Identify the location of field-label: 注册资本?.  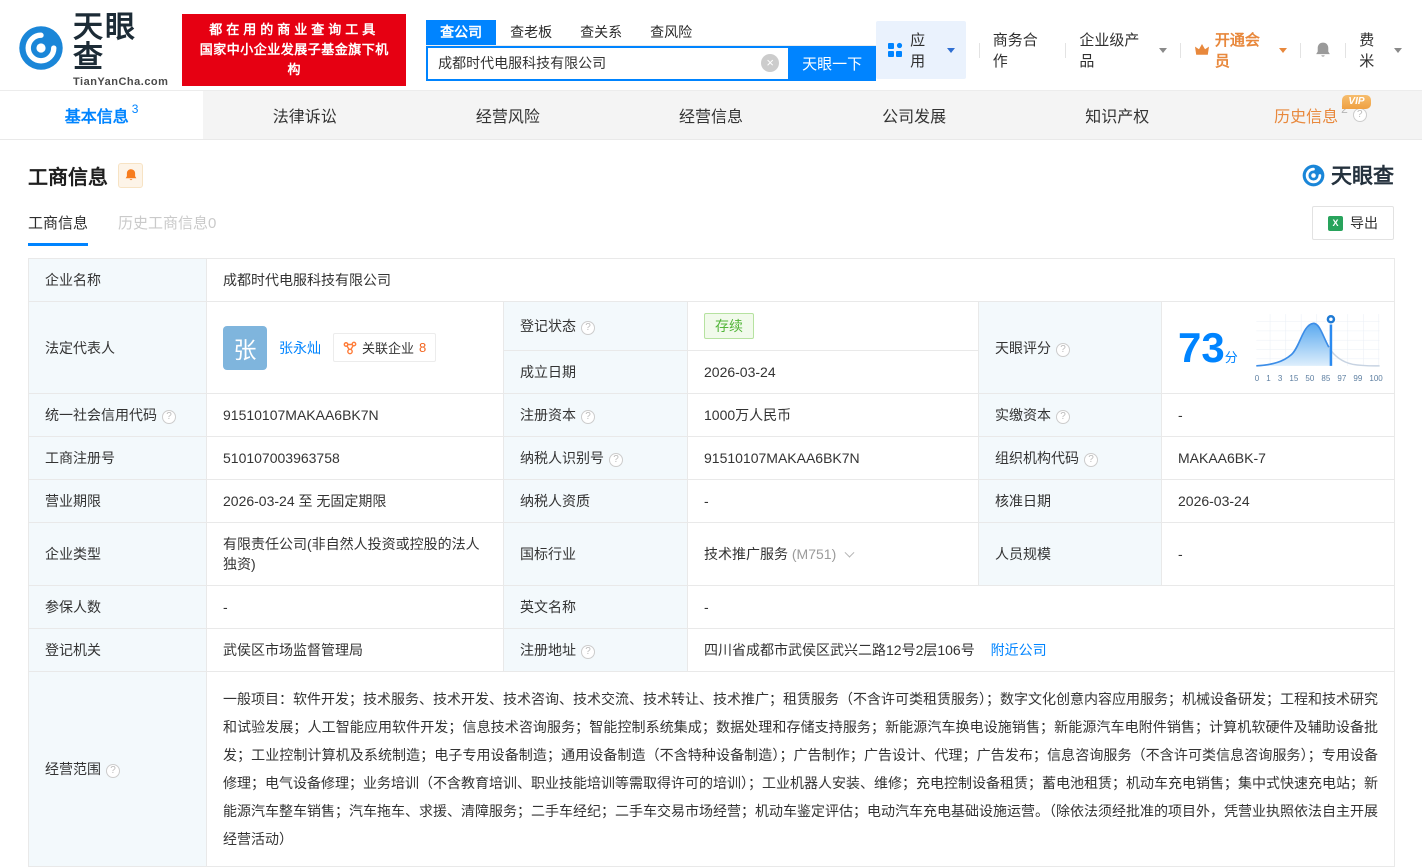
(595, 415).